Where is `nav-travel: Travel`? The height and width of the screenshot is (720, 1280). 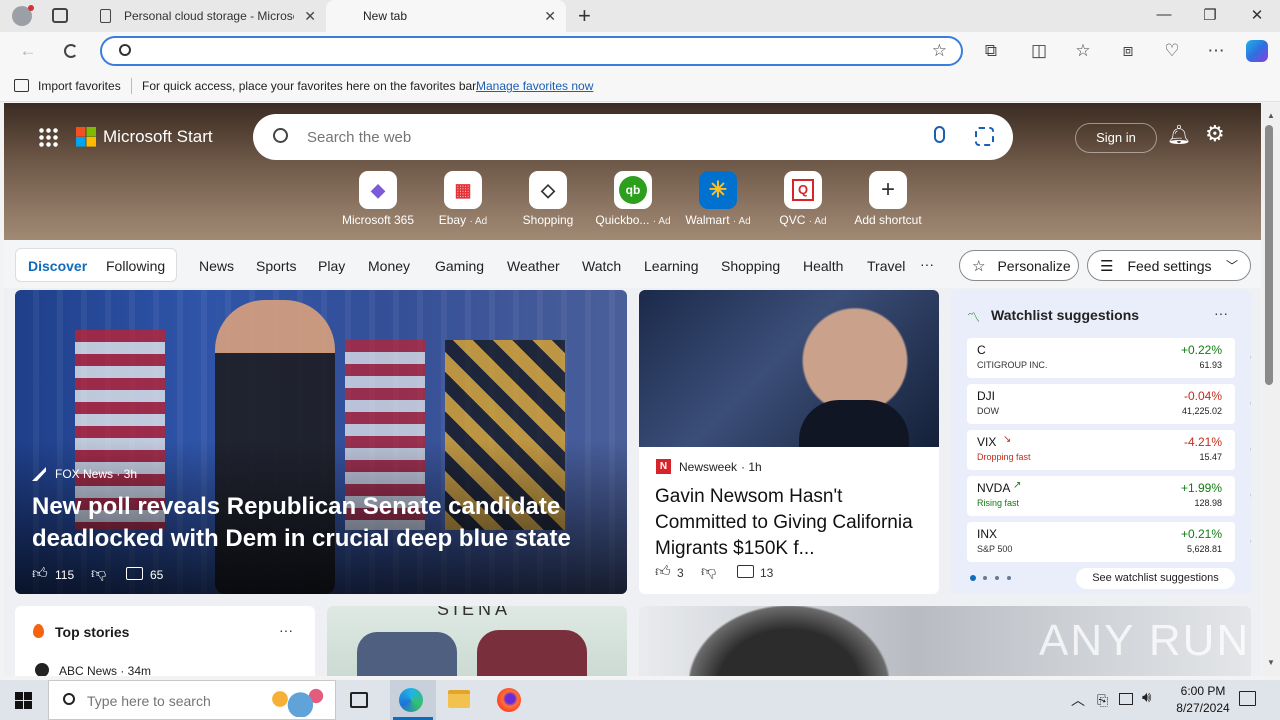 nav-travel: Travel is located at coordinates (886, 266).